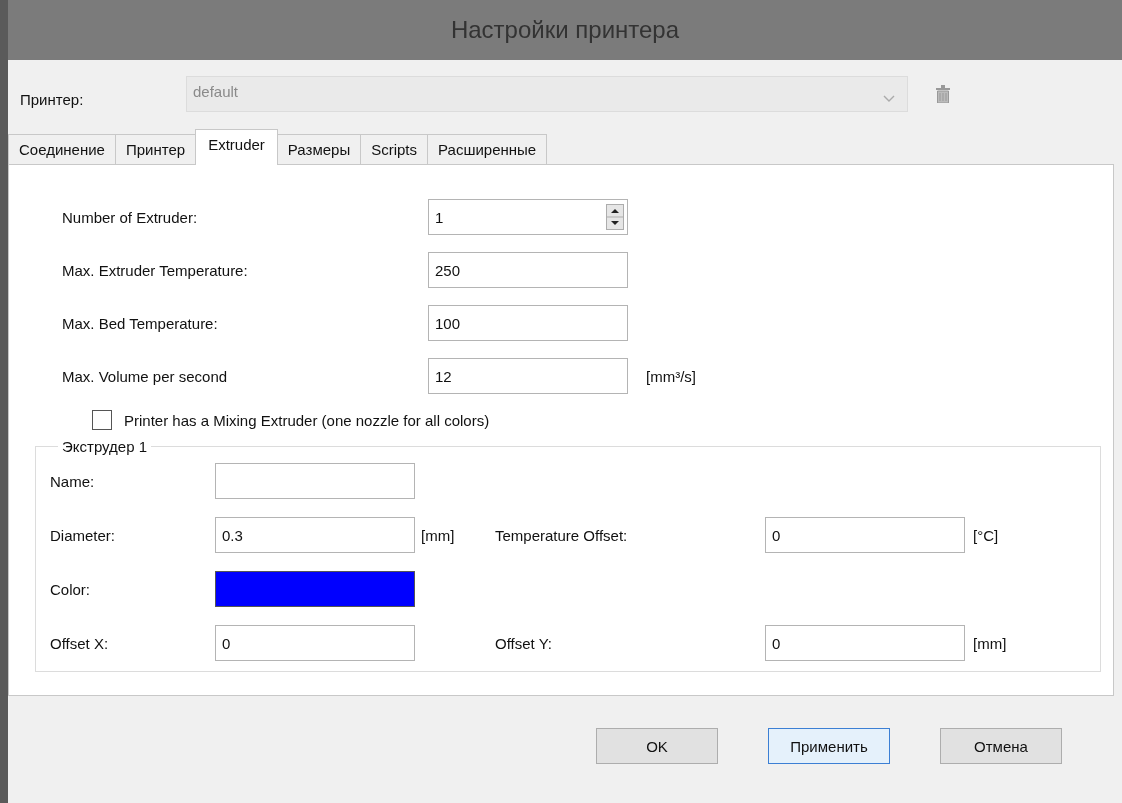  Describe the element at coordinates (671, 376) in the screenshot. I see `unit-label: [mm³/s]` at that location.